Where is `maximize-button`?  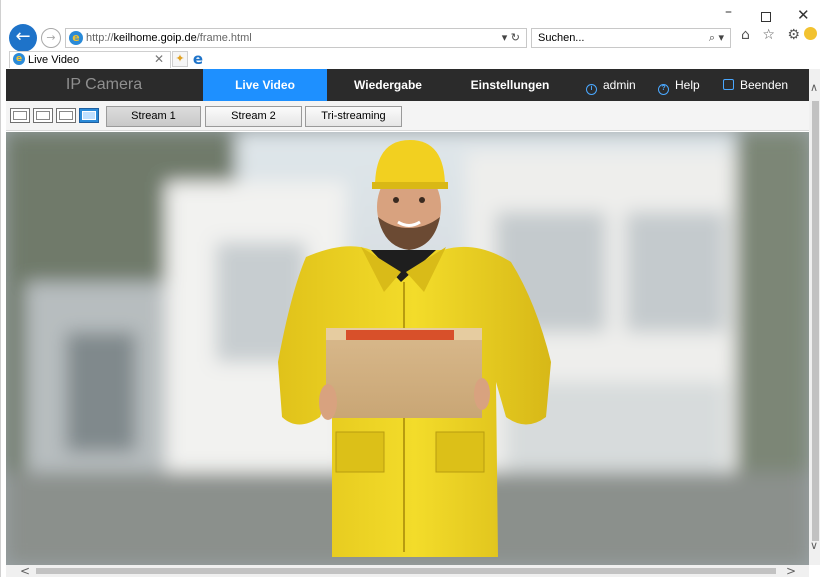 maximize-button is located at coordinates (766, 17).